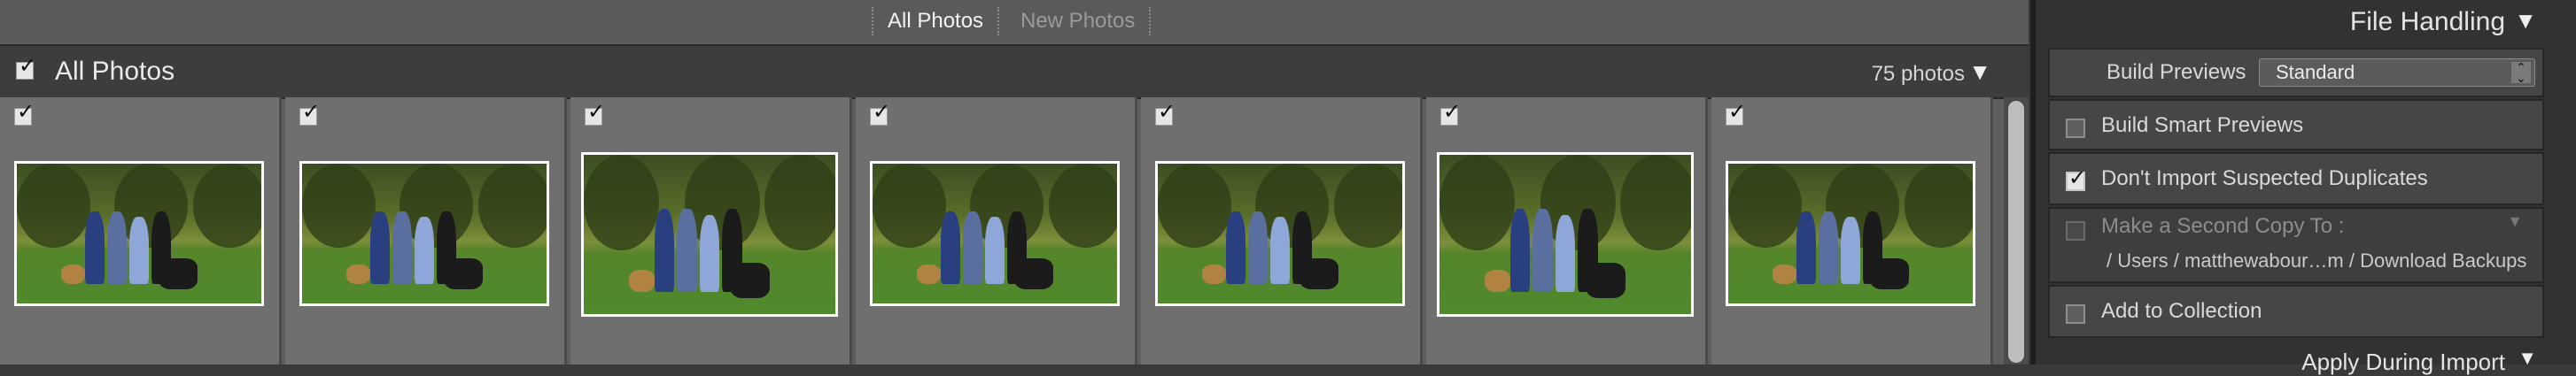 The height and width of the screenshot is (376, 2576). I want to click on build-smart-previews-row: Build Smart Previews, so click(2296, 125).